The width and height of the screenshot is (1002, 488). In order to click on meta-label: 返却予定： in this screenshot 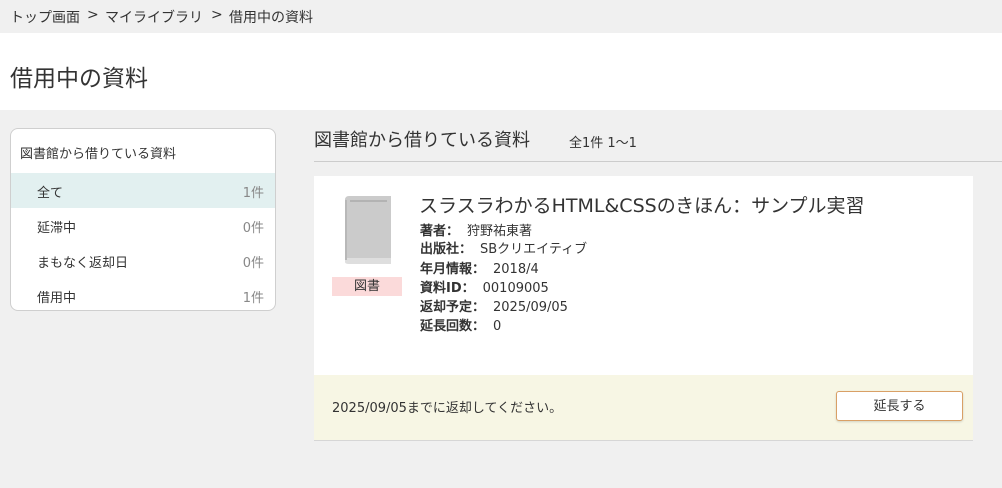, I will do `click(453, 307)`.